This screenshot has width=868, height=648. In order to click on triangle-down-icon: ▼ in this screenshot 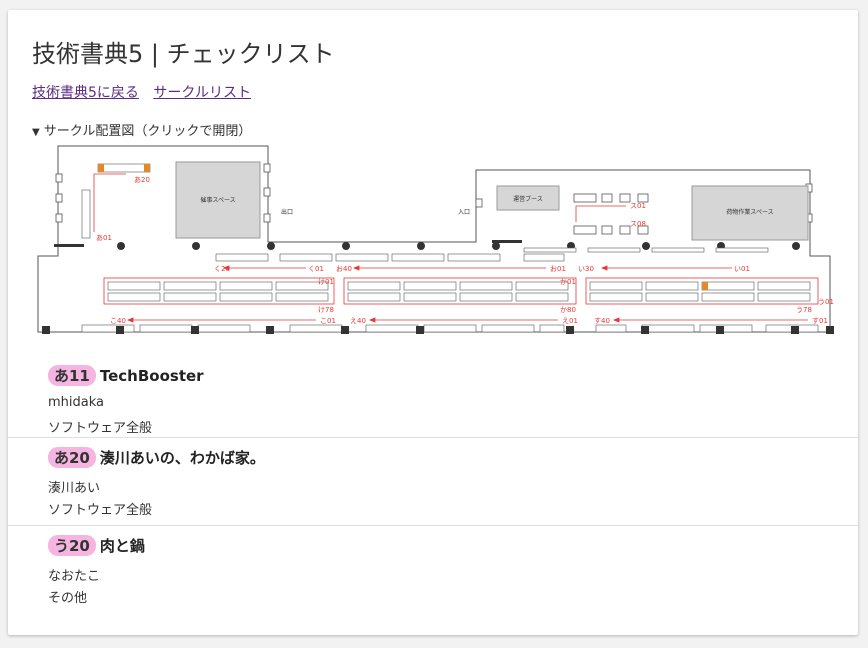, I will do `click(36, 132)`.